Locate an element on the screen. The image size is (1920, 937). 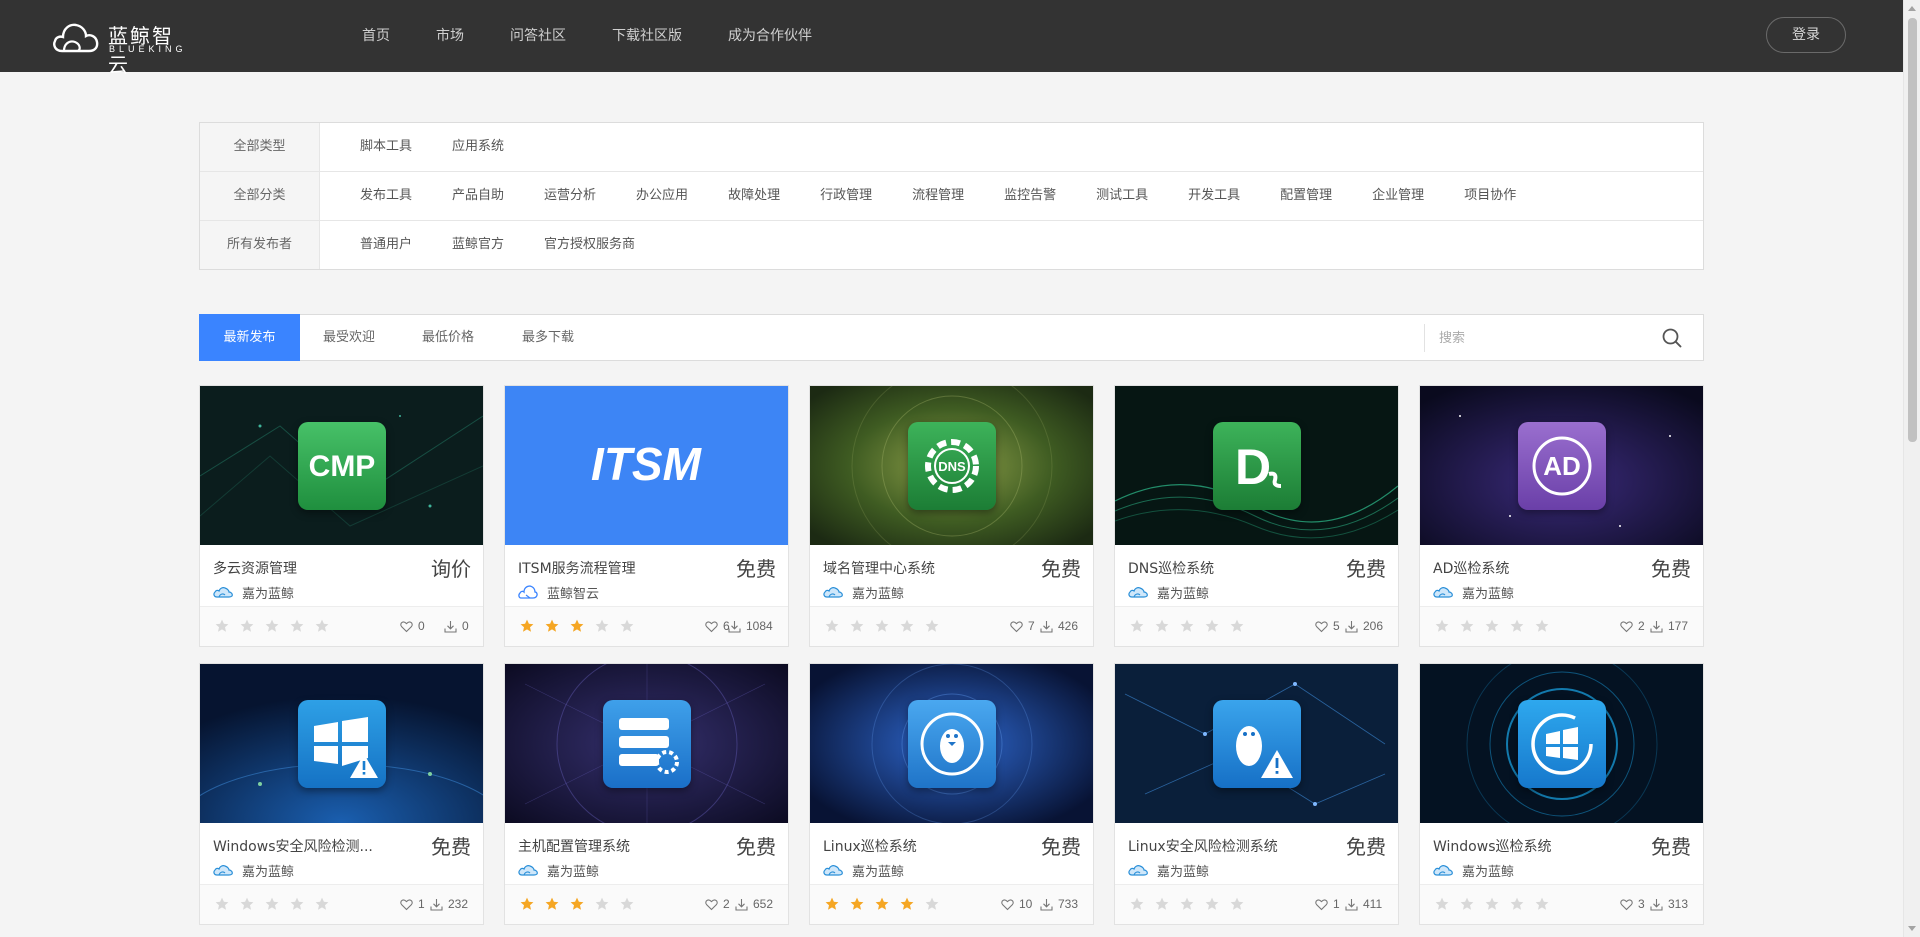
filter-option: 运营分析 is located at coordinates (570, 196).